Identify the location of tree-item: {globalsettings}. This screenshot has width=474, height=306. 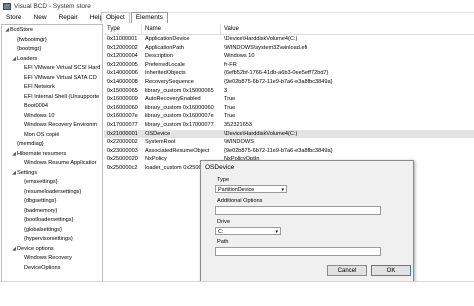
(32, 230).